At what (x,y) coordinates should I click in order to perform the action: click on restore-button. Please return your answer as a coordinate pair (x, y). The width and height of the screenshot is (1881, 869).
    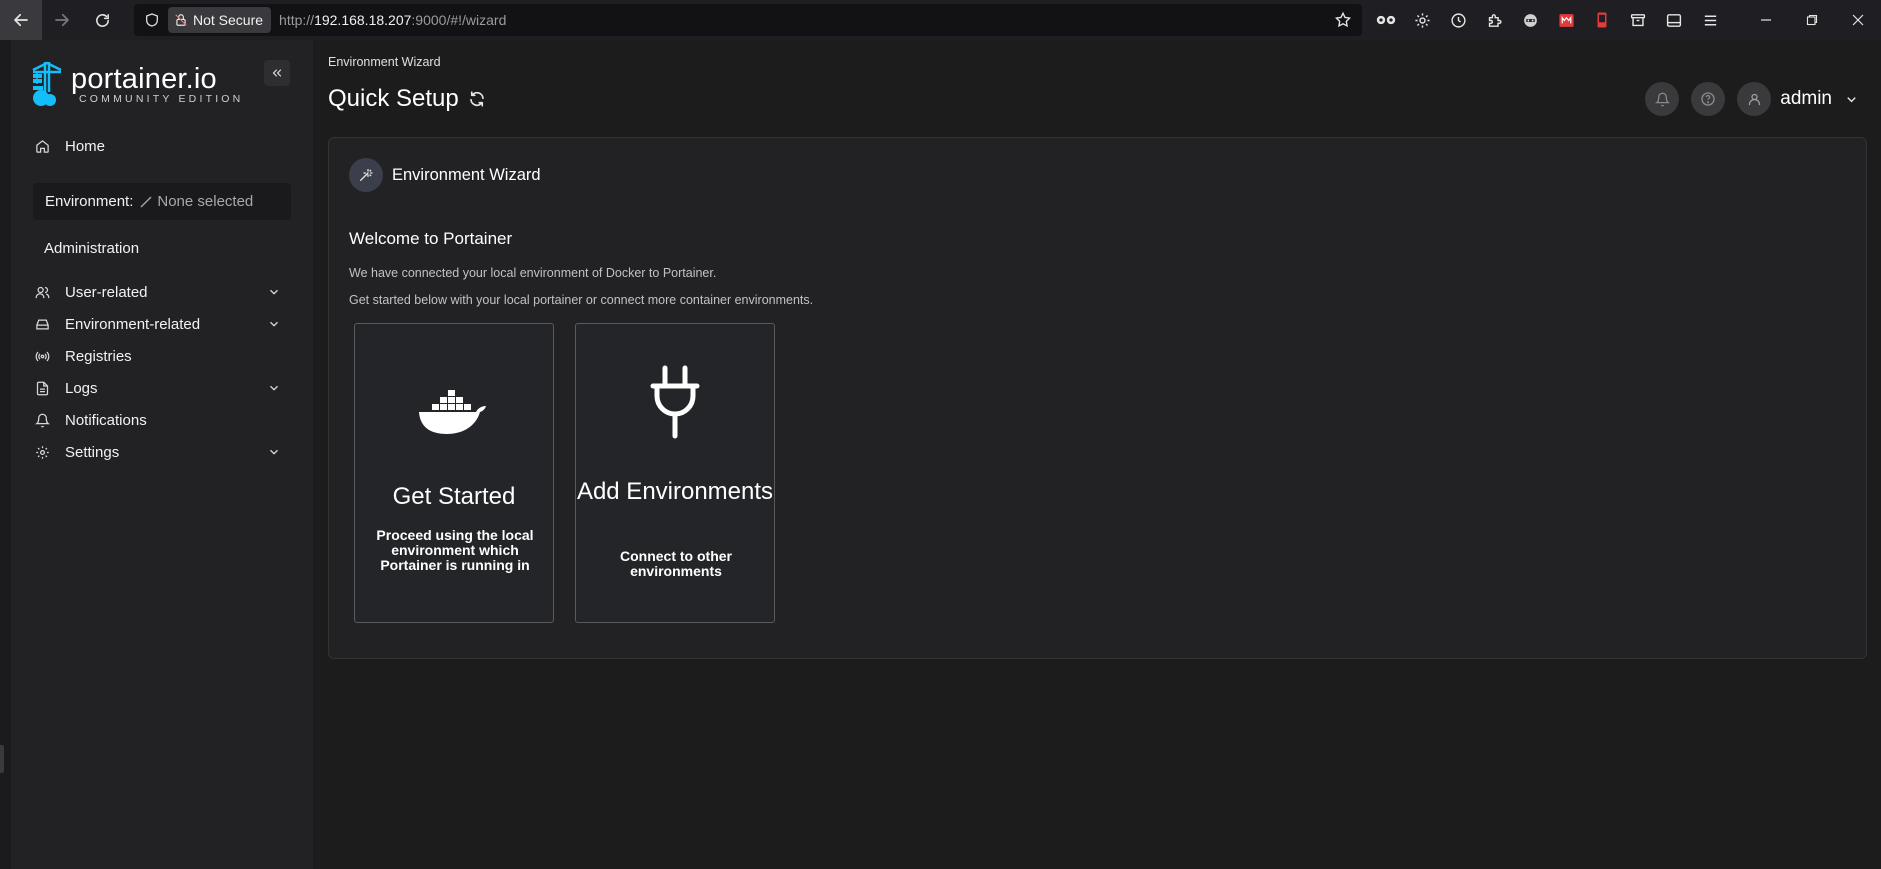
    Looking at the image, I should click on (1812, 20).